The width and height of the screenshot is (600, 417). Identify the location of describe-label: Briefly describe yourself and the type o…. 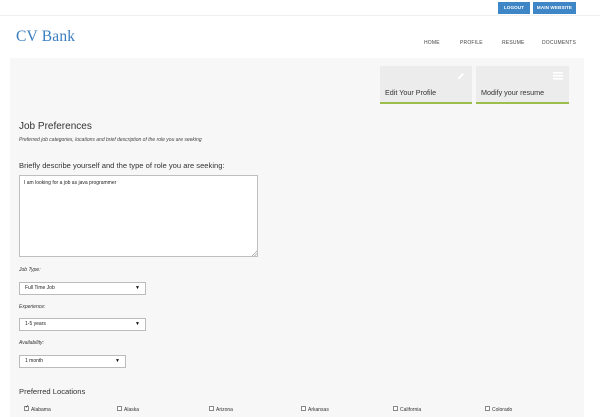
(122, 165).